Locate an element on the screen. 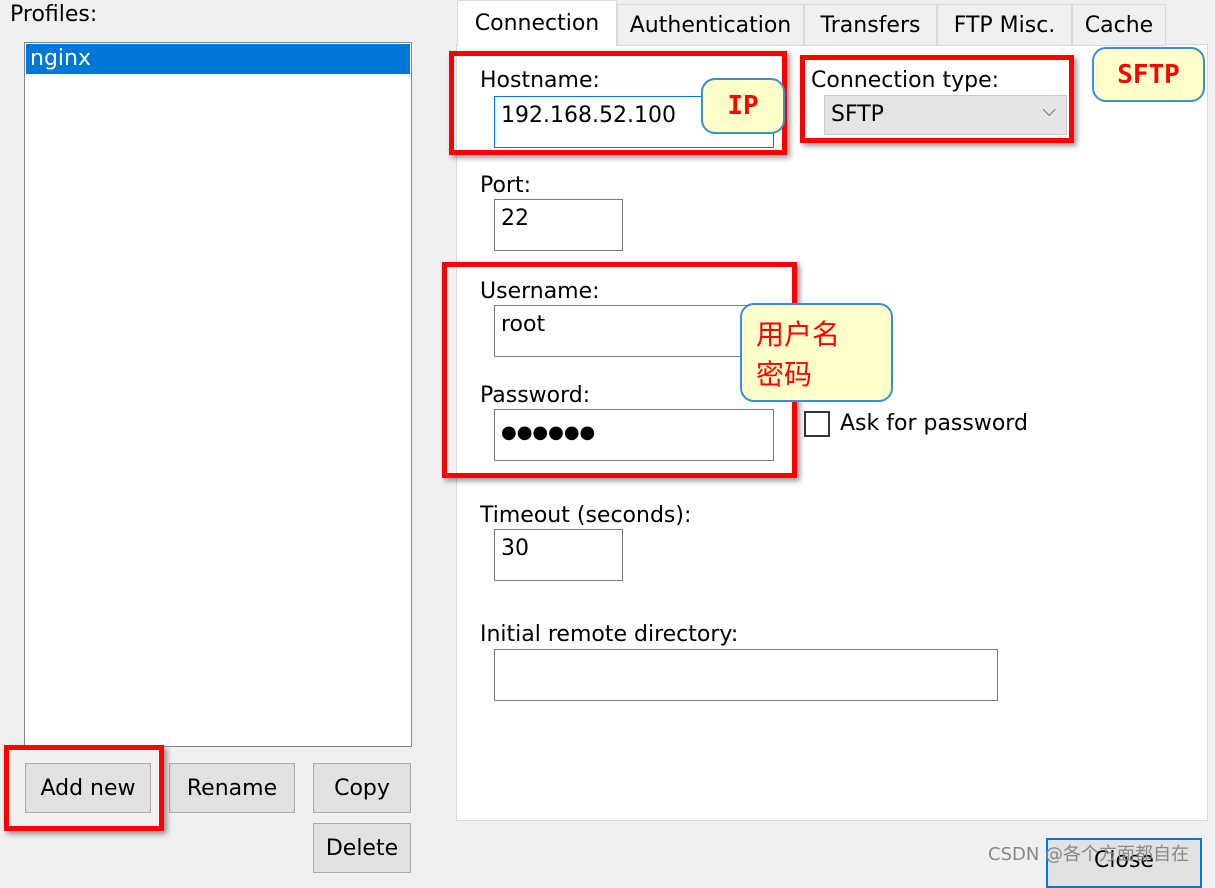  sftp-annotation: SFTP is located at coordinates (1148, 74).